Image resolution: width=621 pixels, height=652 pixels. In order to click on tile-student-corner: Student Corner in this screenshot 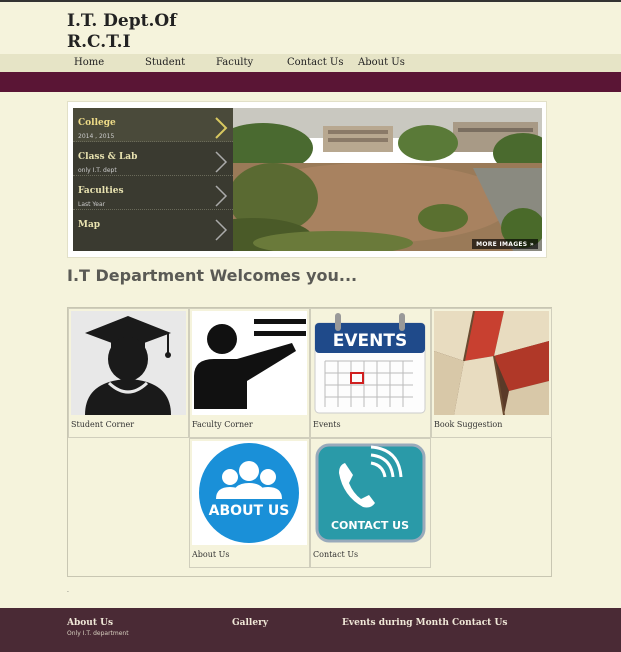, I will do `click(128, 373)`.